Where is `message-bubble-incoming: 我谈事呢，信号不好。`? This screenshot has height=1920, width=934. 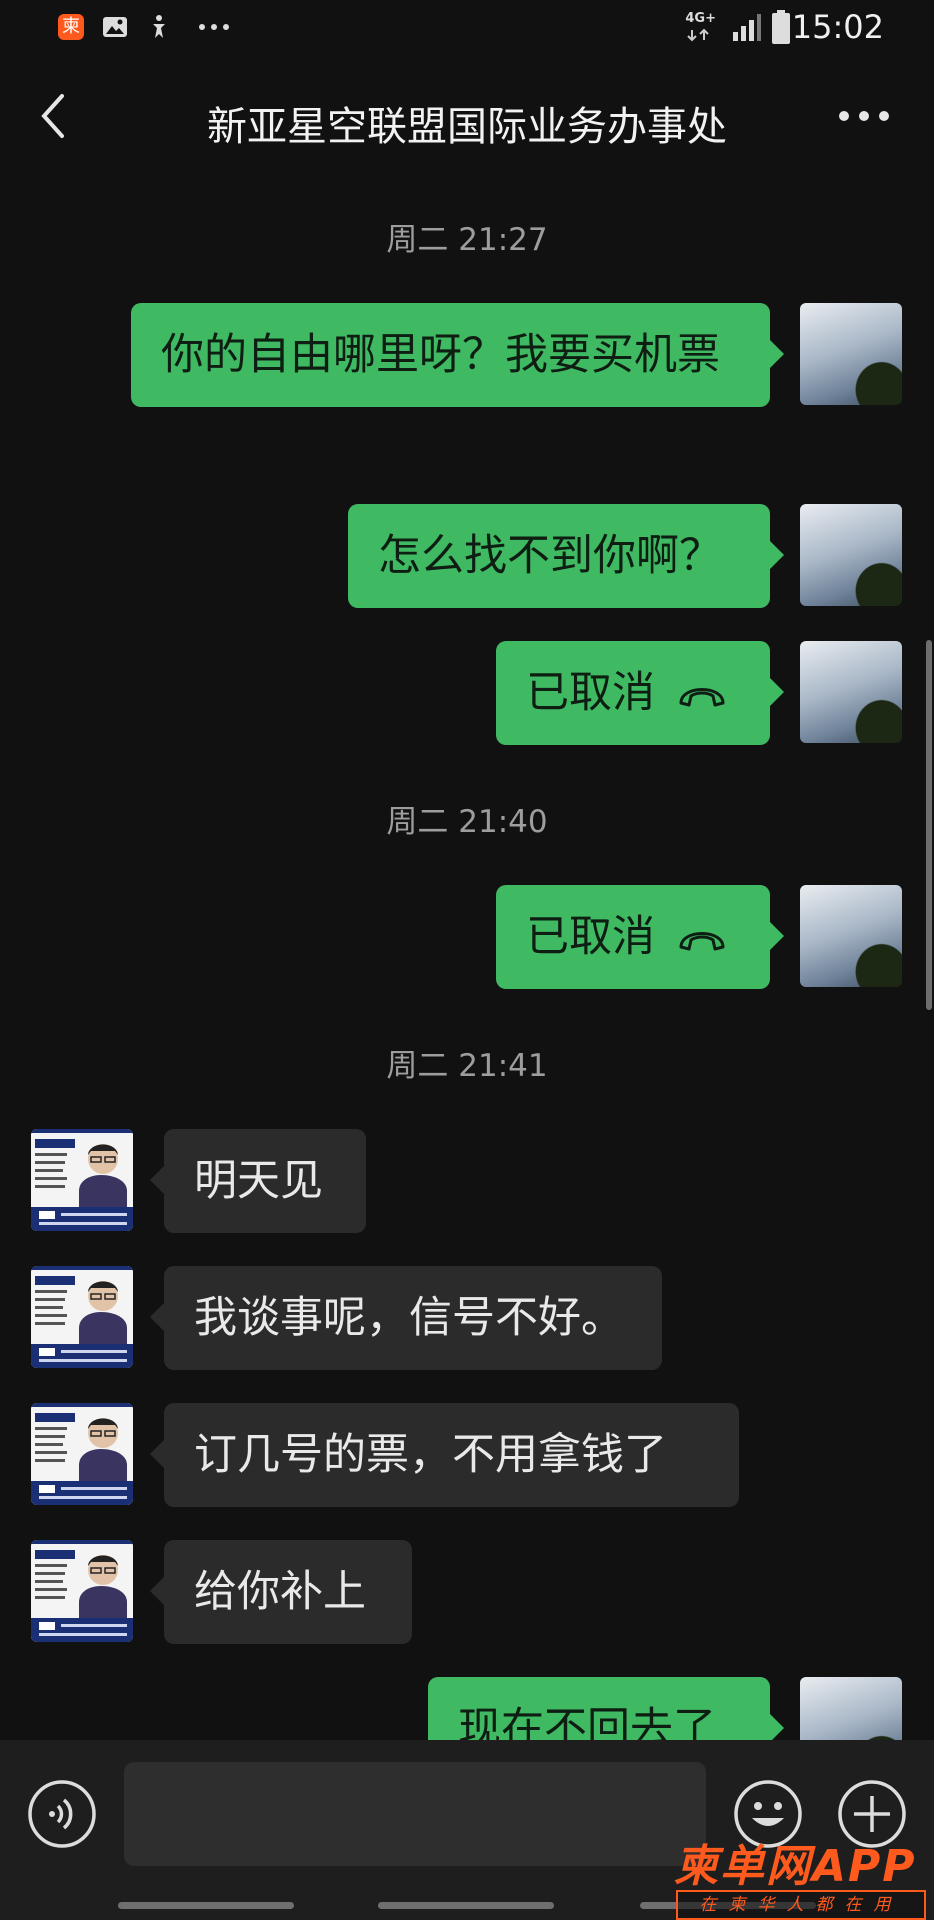 message-bubble-incoming: 我谈事呢，信号不好。 is located at coordinates (406, 1318).